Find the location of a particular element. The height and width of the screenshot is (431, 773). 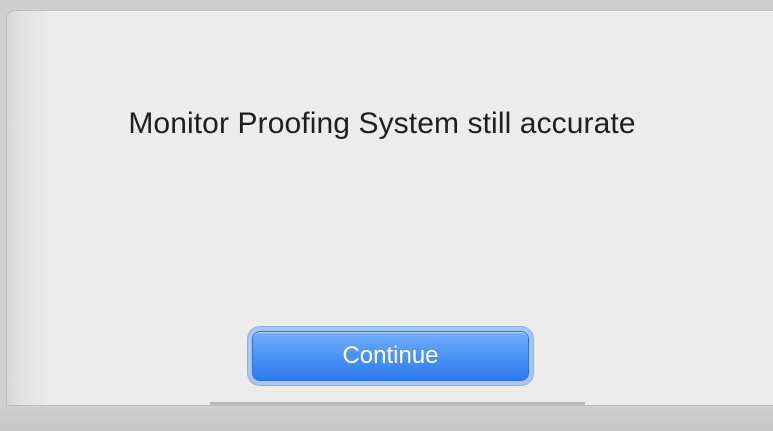

dialog-edge-shadow is located at coordinates (27, 208).